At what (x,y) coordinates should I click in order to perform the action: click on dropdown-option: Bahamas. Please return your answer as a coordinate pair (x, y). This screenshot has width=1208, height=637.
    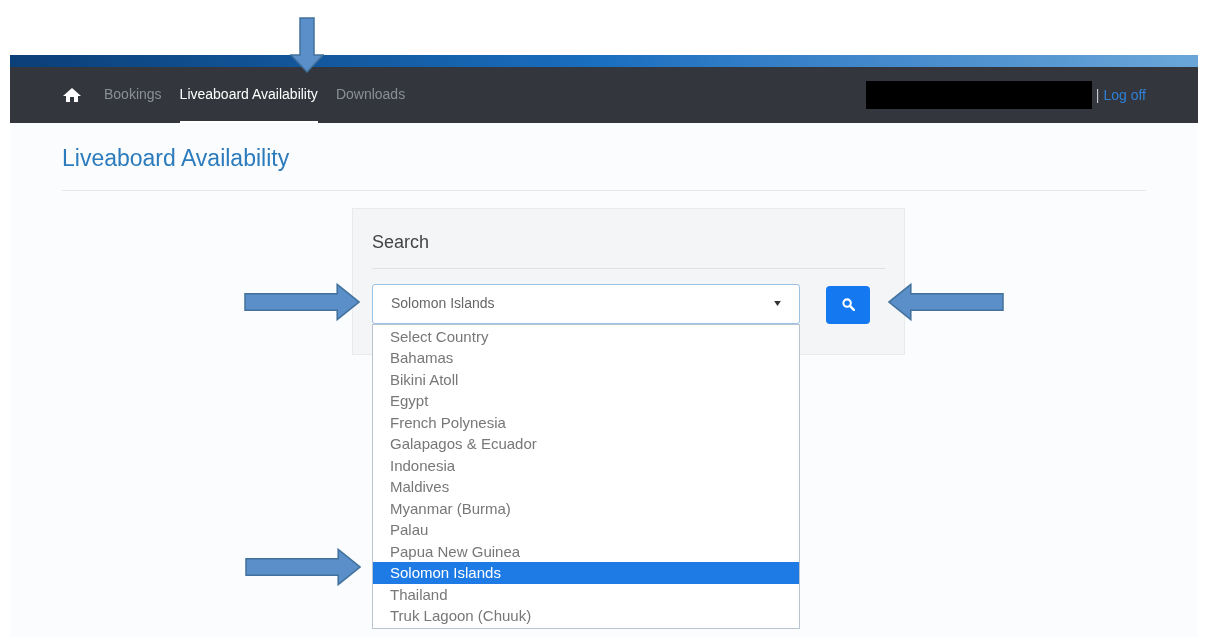
    Looking at the image, I should click on (586, 358).